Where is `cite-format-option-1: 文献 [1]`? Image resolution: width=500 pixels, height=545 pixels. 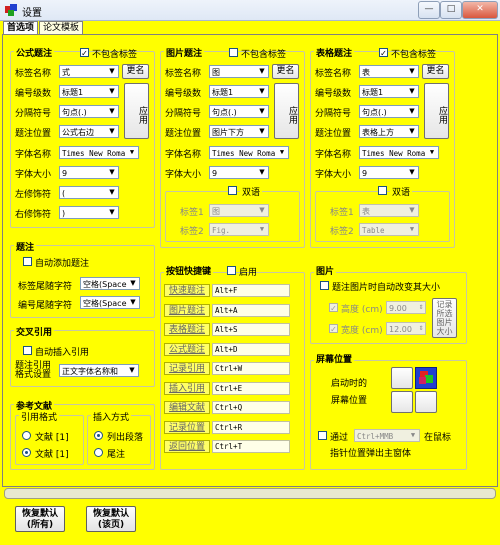 cite-format-option-1: 文献 [1] is located at coordinates (52, 438).